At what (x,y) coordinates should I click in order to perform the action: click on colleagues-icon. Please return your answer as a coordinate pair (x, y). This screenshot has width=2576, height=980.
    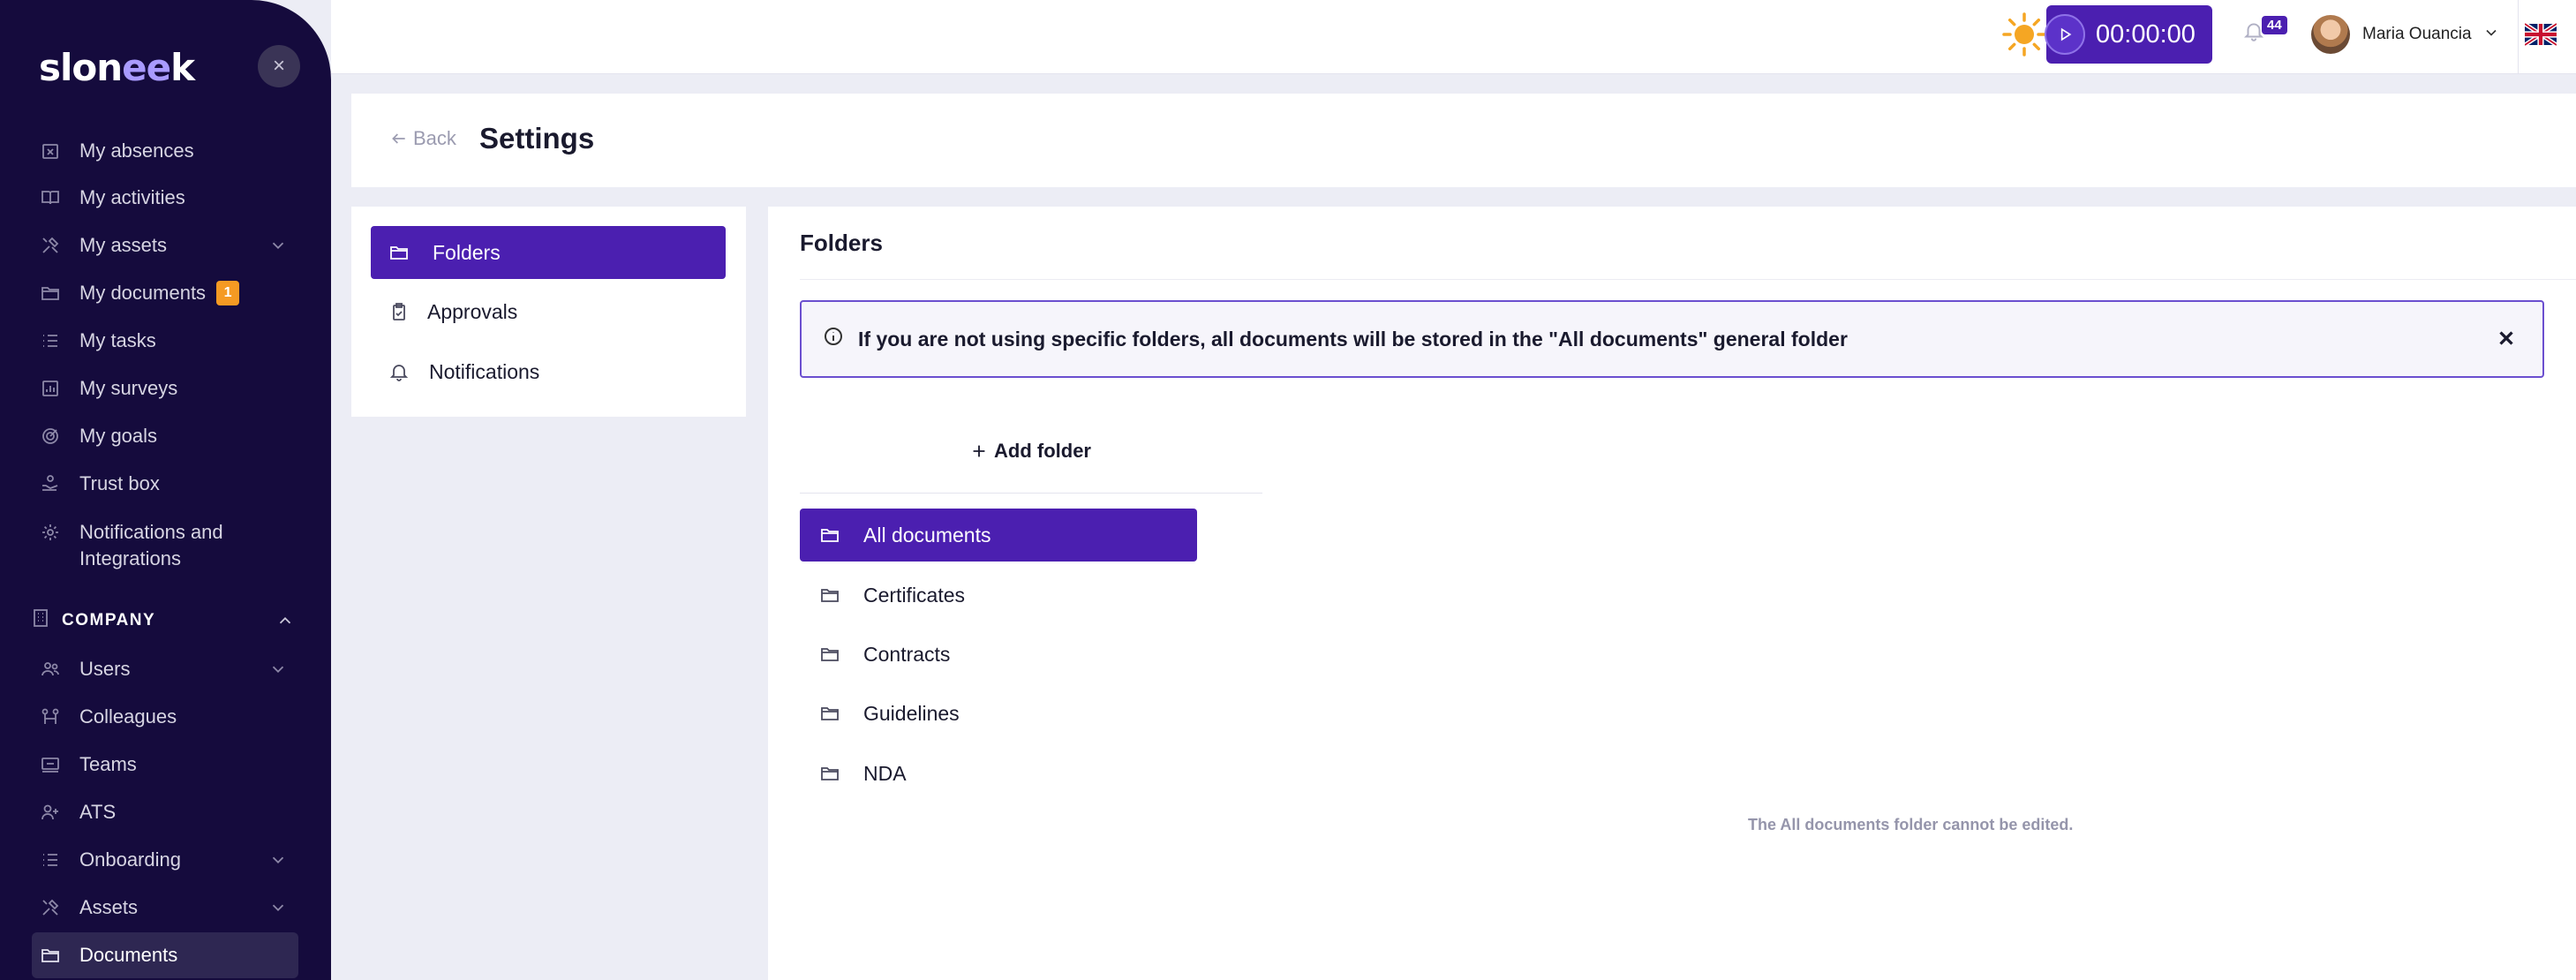
    Looking at the image, I should click on (51, 716).